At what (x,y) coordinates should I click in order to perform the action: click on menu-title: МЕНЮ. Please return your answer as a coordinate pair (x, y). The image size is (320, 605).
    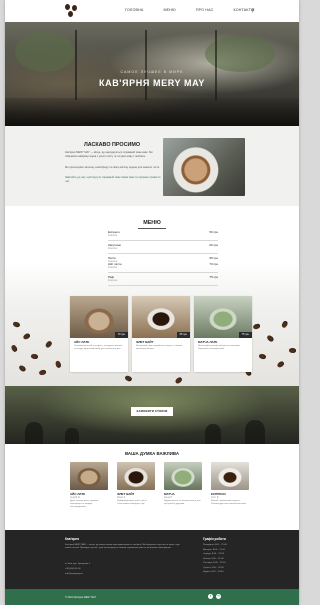
    Looking at the image, I should click on (152, 223).